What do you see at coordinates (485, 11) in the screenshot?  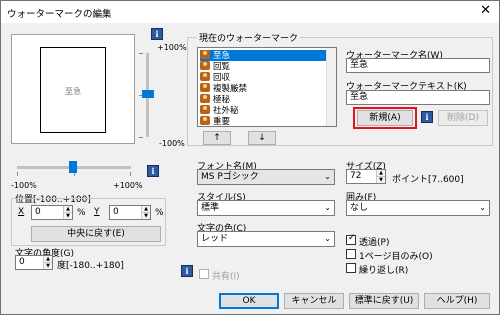 I see `close-icon: ✕` at bounding box center [485, 11].